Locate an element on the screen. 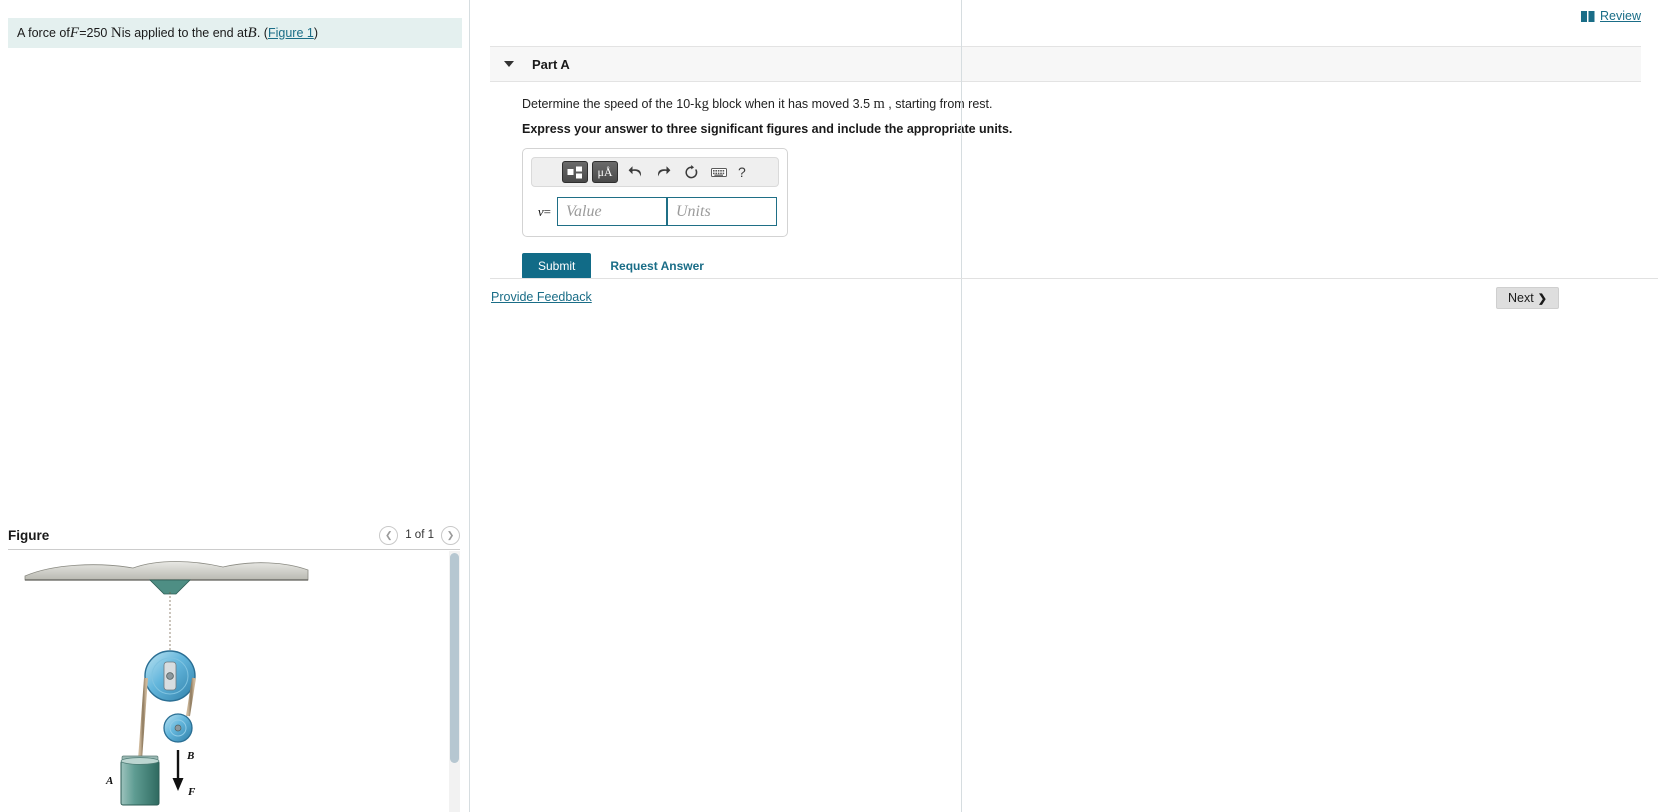  answer-variable-label: v= is located at coordinates (544, 212).